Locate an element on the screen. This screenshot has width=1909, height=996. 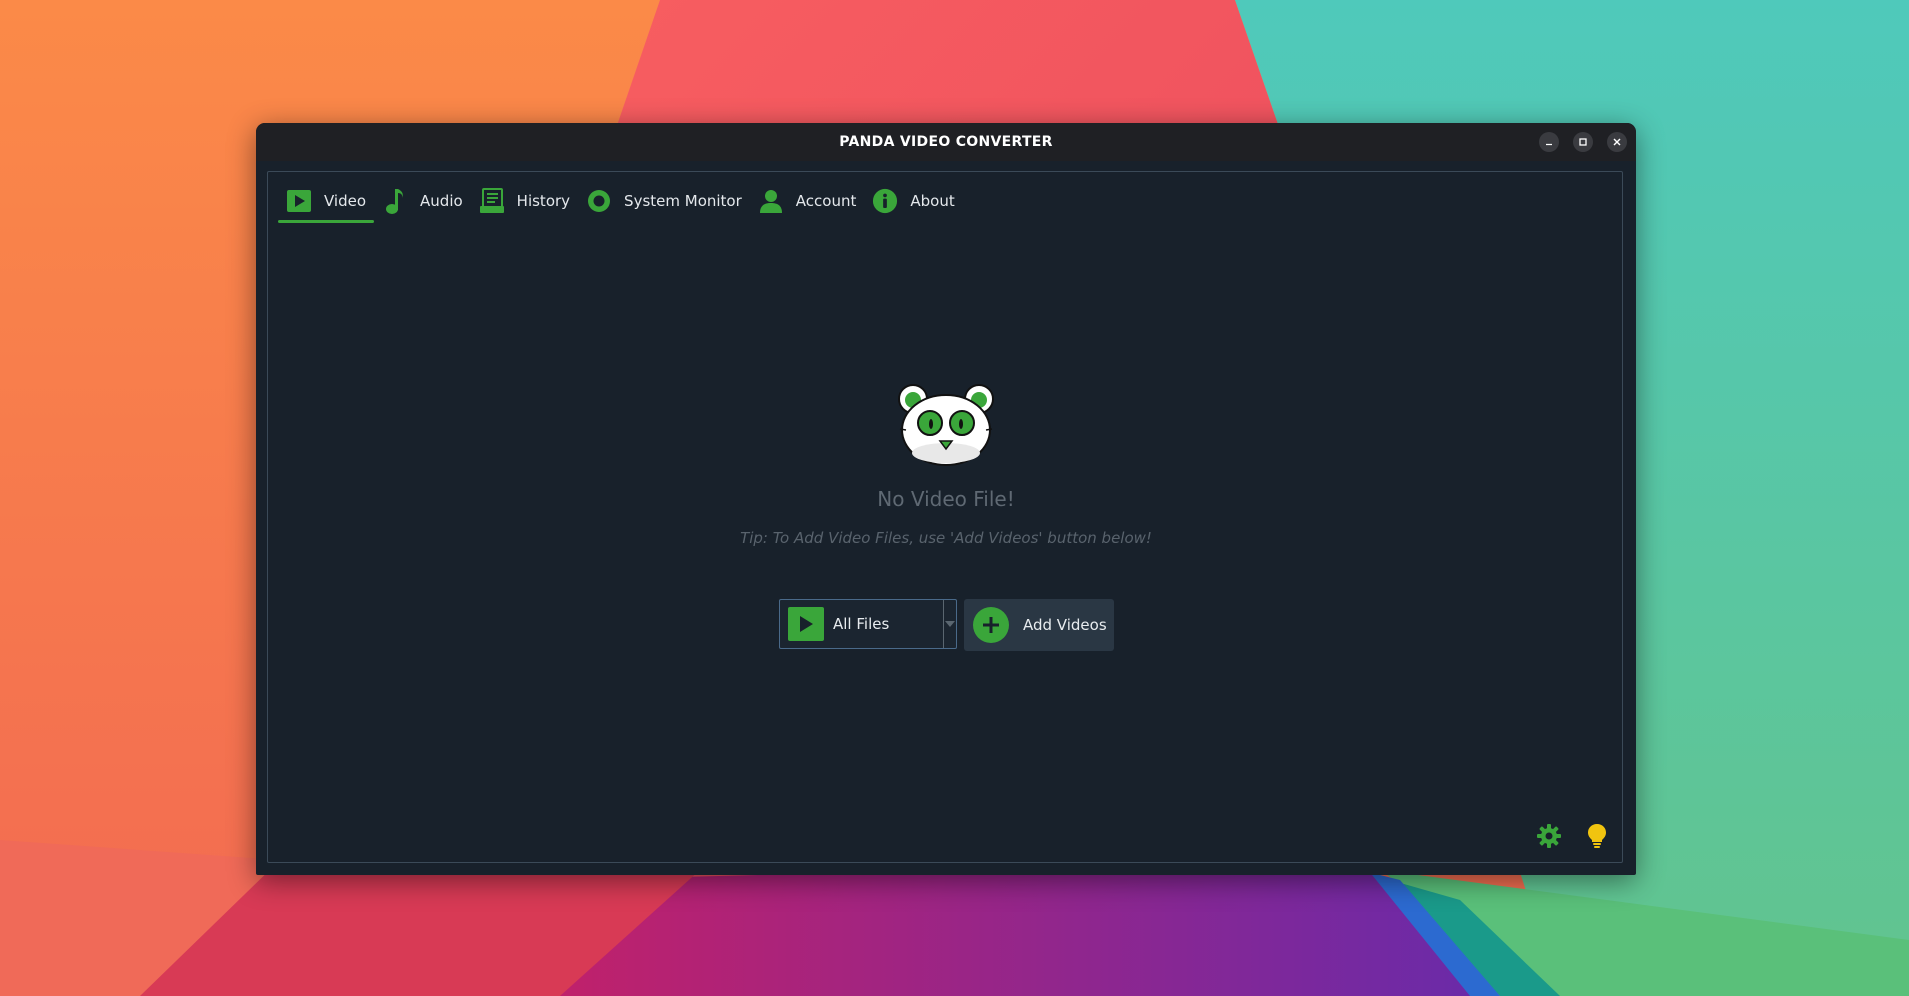
file-filter-dropdown: All Files is located at coordinates (868, 624).